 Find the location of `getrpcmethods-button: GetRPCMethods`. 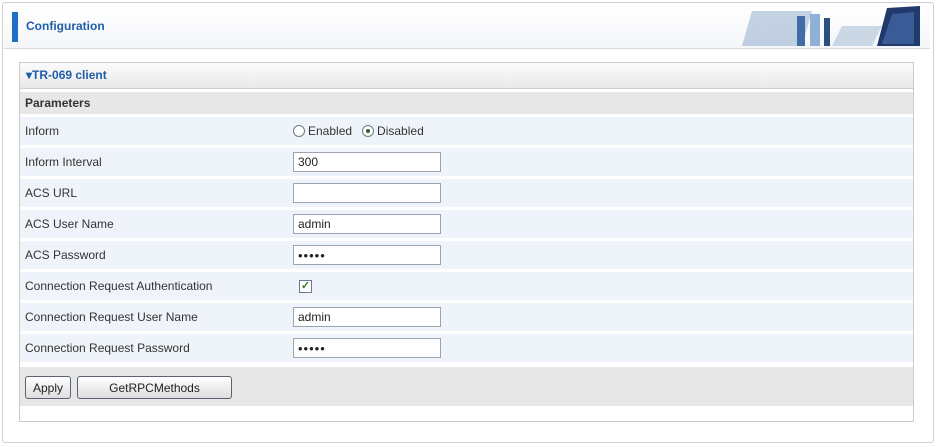

getrpcmethods-button: GetRPCMethods is located at coordinates (154, 387).